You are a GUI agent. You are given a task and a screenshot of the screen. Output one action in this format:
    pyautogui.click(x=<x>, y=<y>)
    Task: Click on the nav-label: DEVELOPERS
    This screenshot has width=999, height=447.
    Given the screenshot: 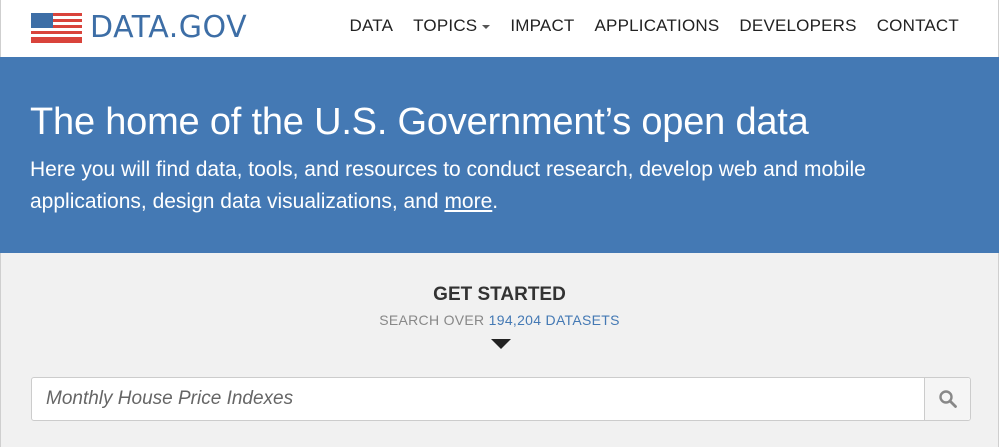 What is the action you would take?
    pyautogui.click(x=798, y=25)
    